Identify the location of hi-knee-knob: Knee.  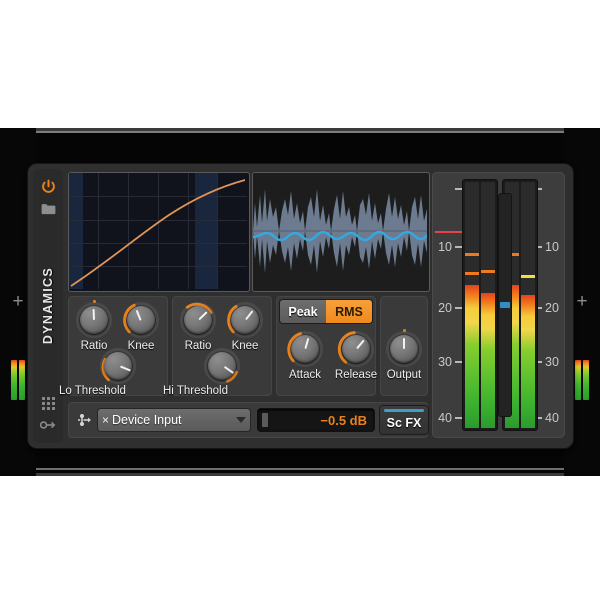
(245, 326).